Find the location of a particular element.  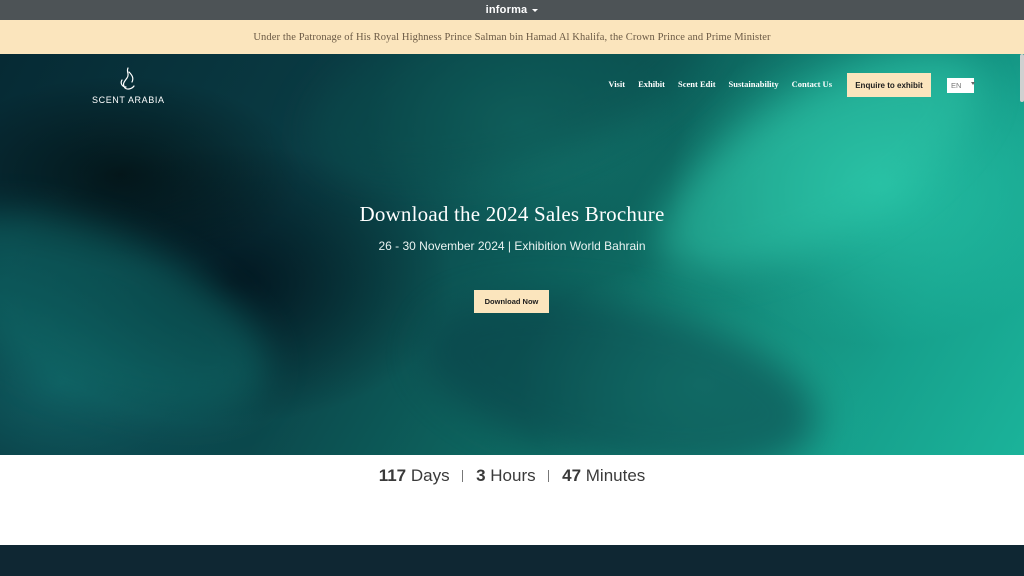

logo-text: SCENT ARABIA is located at coordinates (128, 100).